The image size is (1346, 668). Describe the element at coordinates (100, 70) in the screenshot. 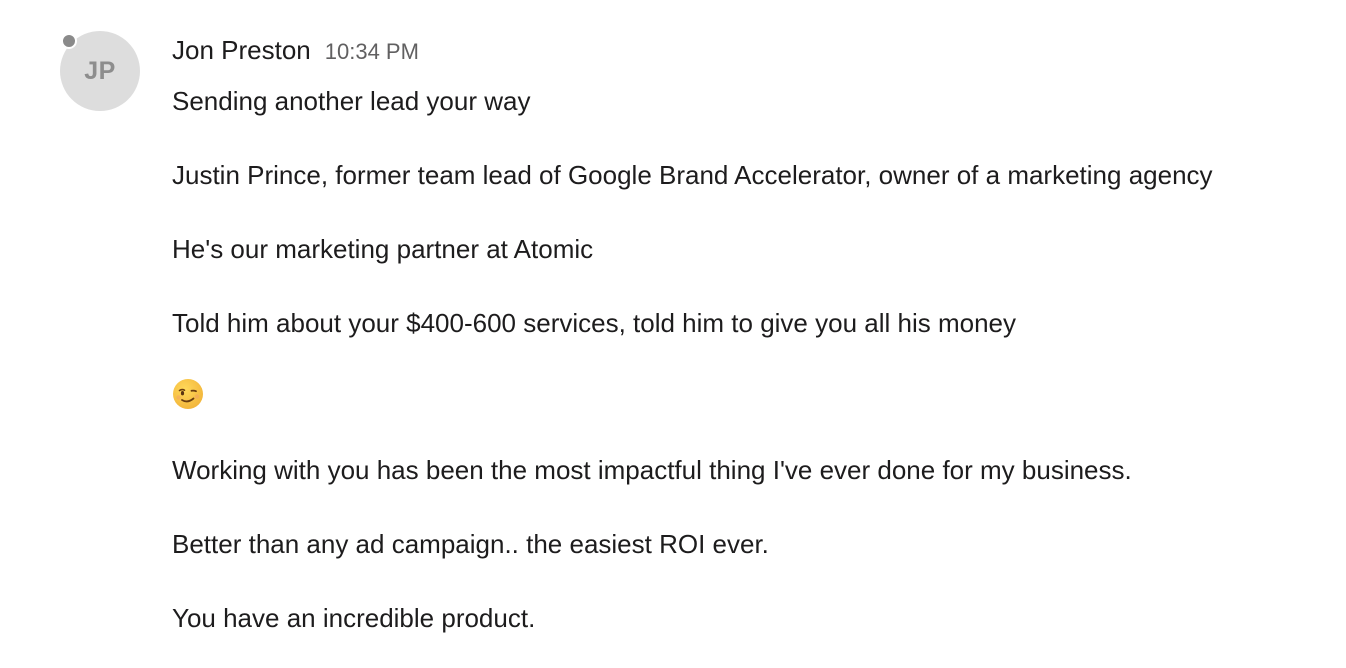

I see `avatar-initials: JP` at that location.